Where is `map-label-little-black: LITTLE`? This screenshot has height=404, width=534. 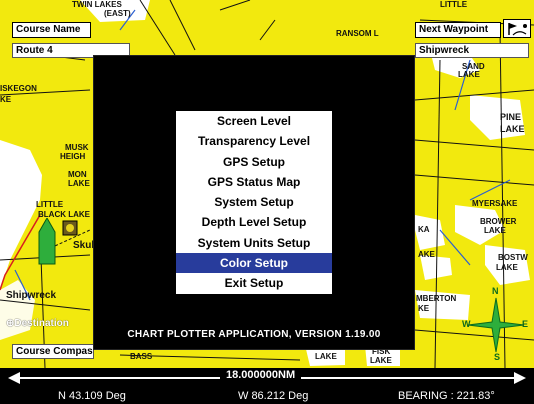 map-label-little-black: LITTLE is located at coordinates (50, 204).